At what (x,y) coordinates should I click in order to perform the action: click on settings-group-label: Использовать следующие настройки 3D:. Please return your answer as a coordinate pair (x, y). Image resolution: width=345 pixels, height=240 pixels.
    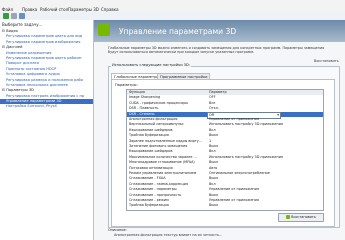
    Looking at the image, I should click on (151, 65).